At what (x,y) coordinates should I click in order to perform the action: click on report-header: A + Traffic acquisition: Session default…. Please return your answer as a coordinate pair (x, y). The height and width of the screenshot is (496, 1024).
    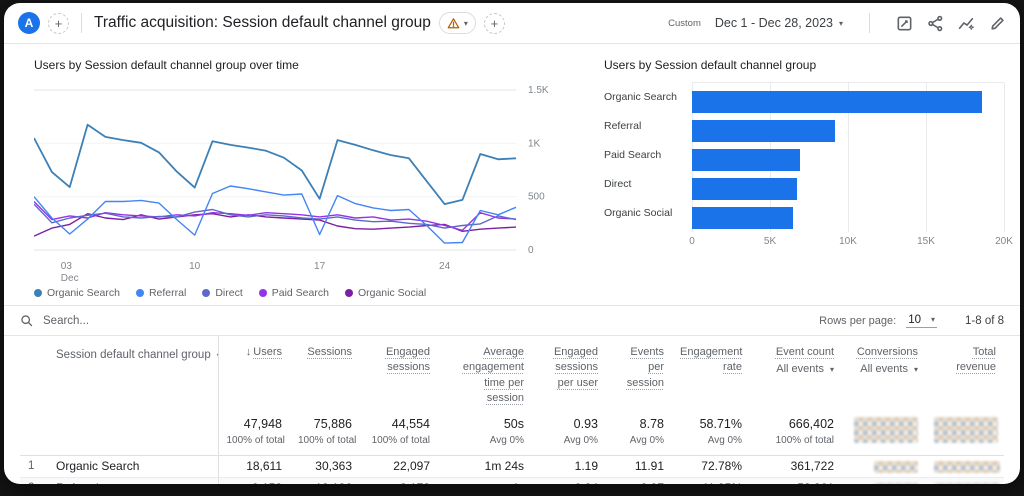
    Looking at the image, I should click on (512, 23).